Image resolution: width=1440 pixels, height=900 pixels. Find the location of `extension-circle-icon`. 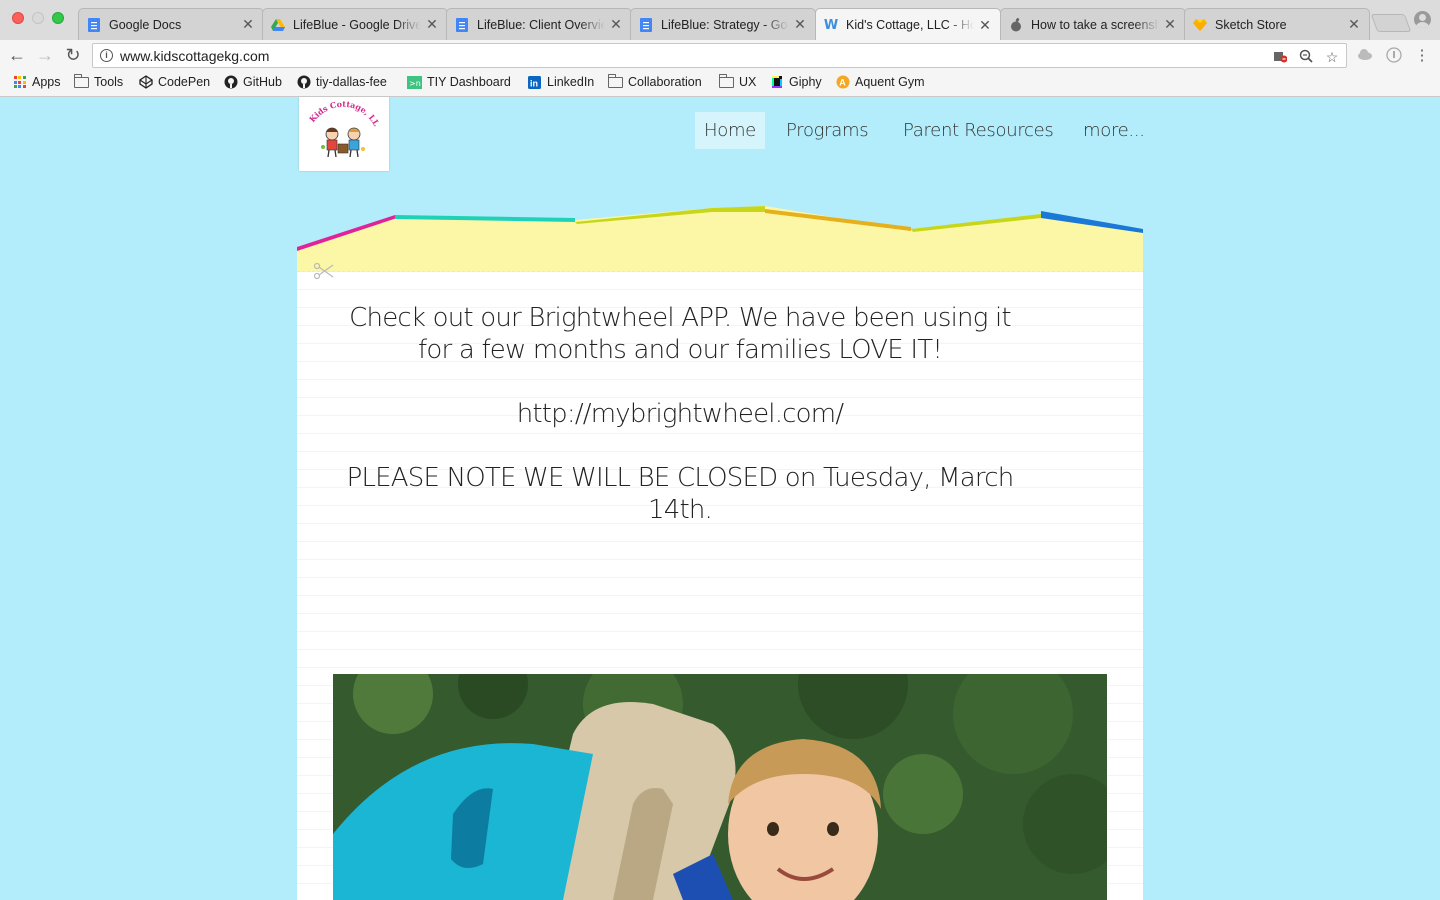

extension-circle-icon is located at coordinates (1394, 56).